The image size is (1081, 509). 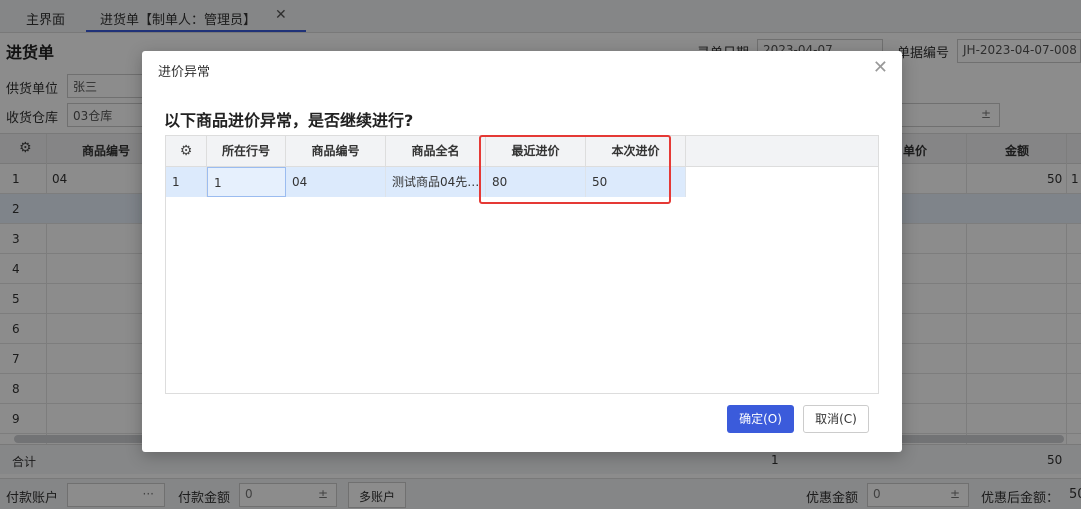 What do you see at coordinates (186, 151) in the screenshot?
I see `gear-icon: ⚙` at bounding box center [186, 151].